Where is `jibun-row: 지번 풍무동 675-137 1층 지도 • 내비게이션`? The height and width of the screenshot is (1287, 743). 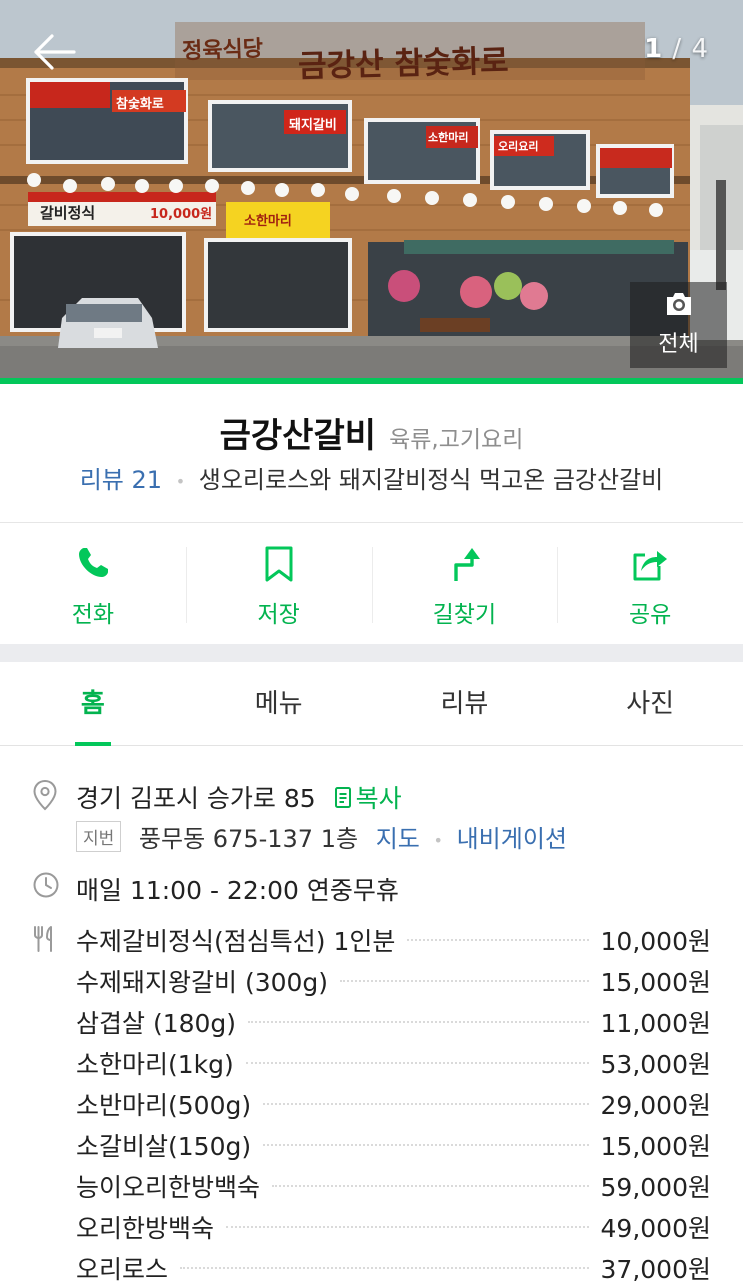 jibun-row: 지번 풍무동 675-137 1층 지도 • 내비게이션 is located at coordinates (321, 836).